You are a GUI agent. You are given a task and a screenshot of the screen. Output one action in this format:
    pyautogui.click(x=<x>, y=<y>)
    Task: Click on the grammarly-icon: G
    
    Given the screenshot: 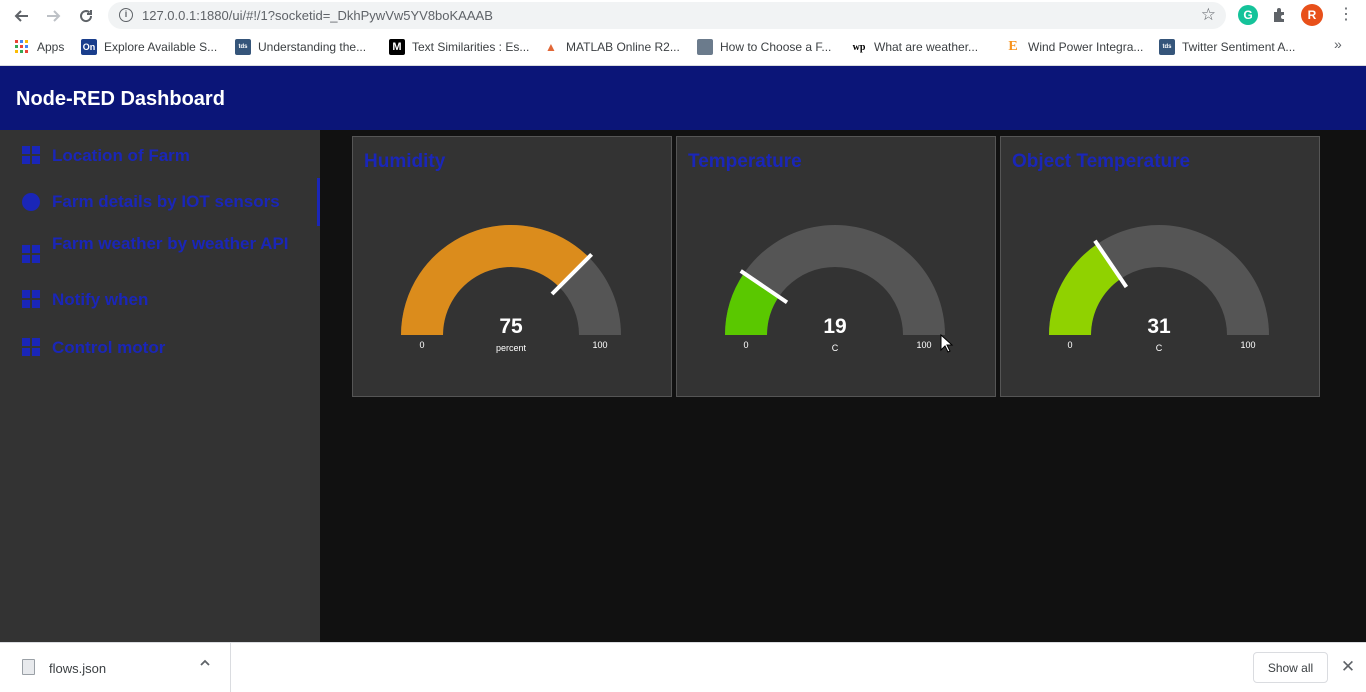 What is the action you would take?
    pyautogui.click(x=1248, y=15)
    